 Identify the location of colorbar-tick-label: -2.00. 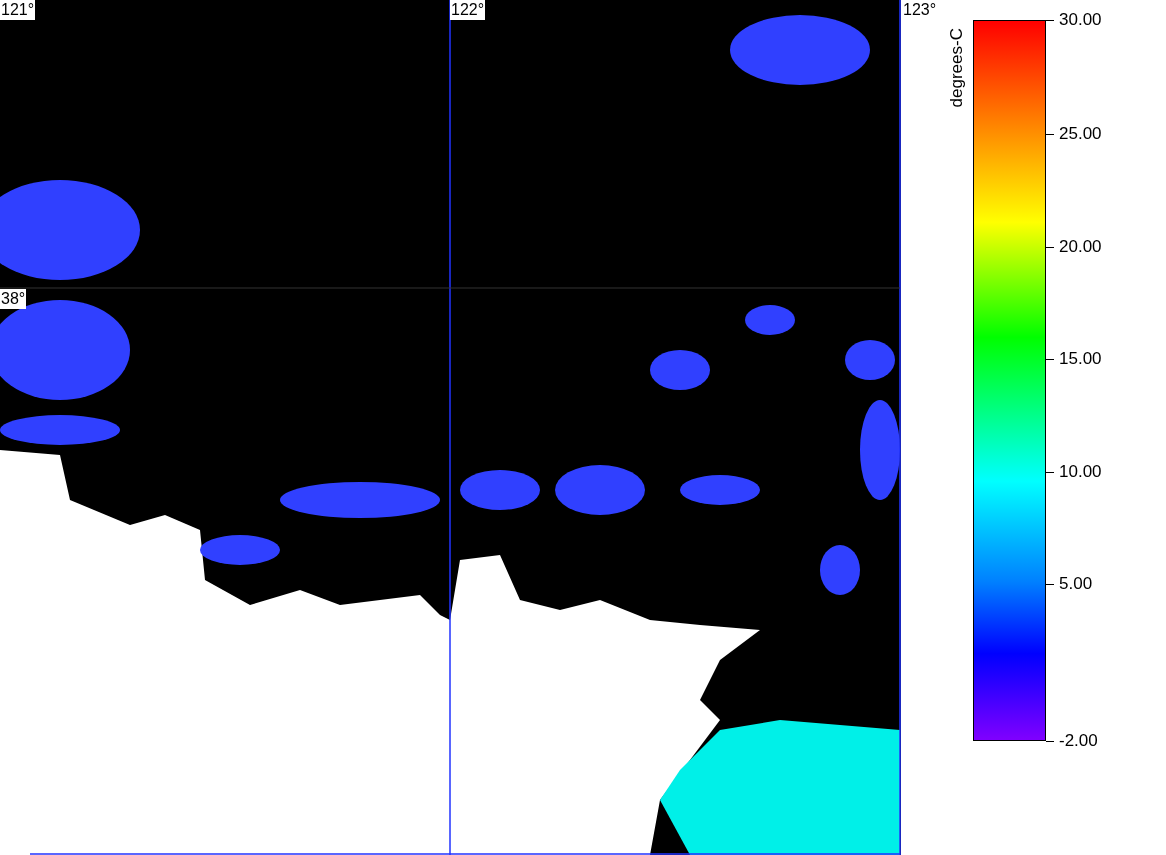
(1078, 741).